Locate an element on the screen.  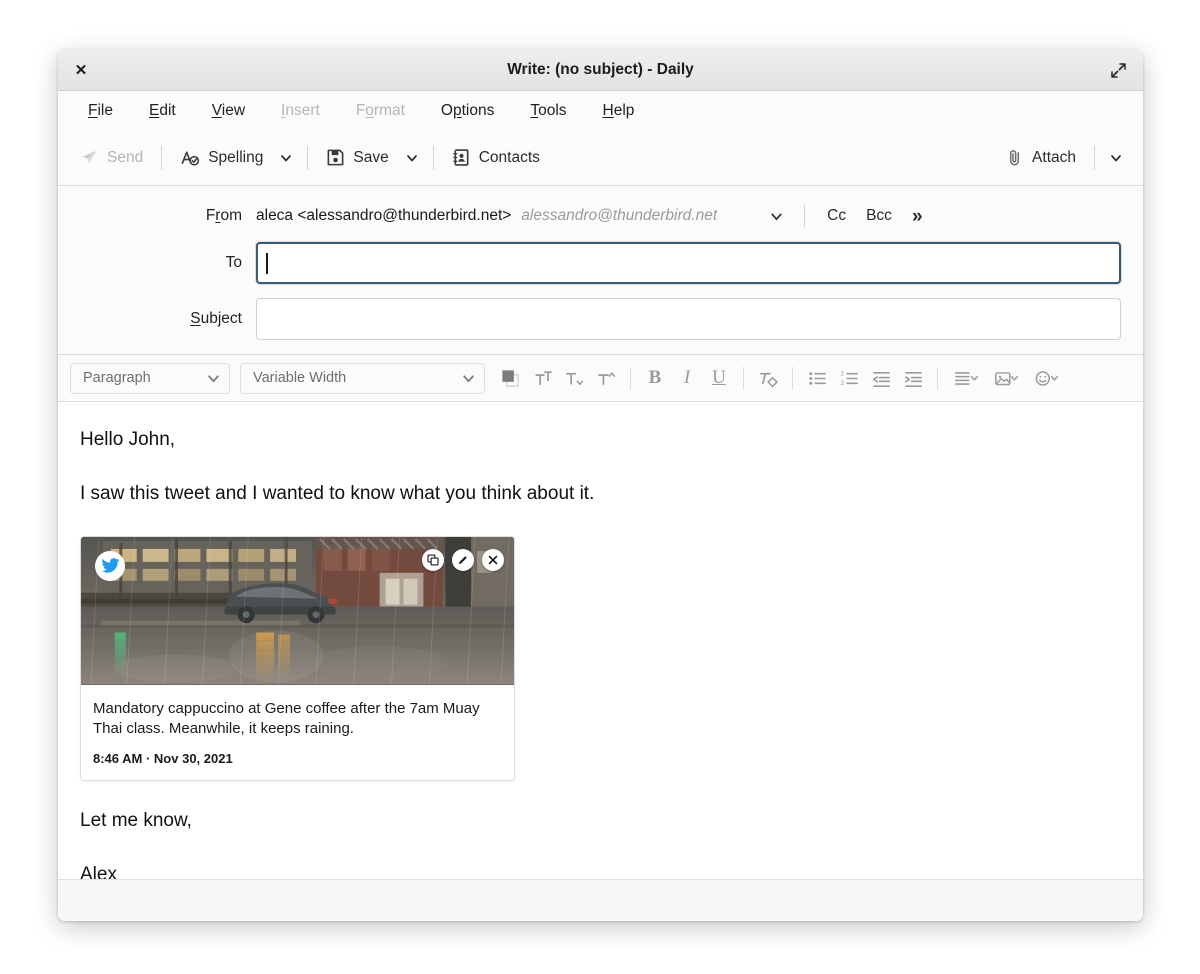
spellcheck-icon is located at coordinates (190, 157).